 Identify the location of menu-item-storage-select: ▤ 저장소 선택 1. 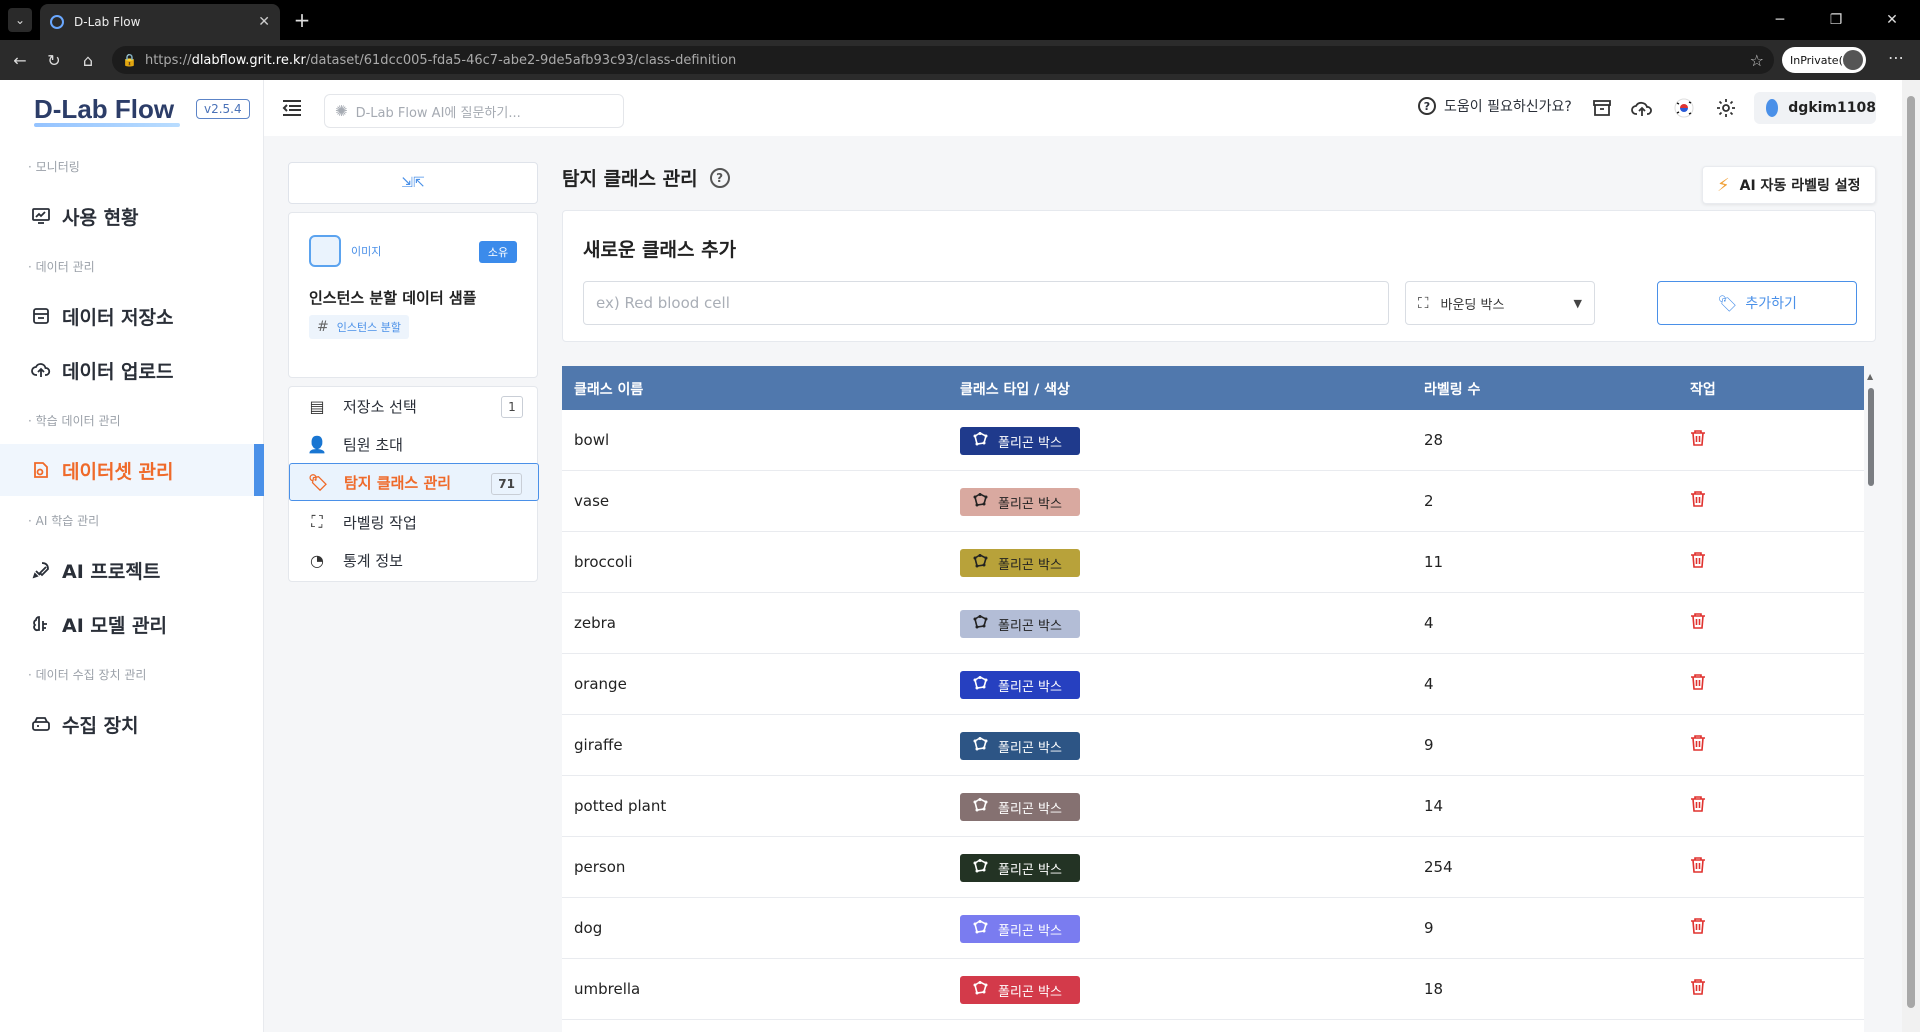
(414, 406).